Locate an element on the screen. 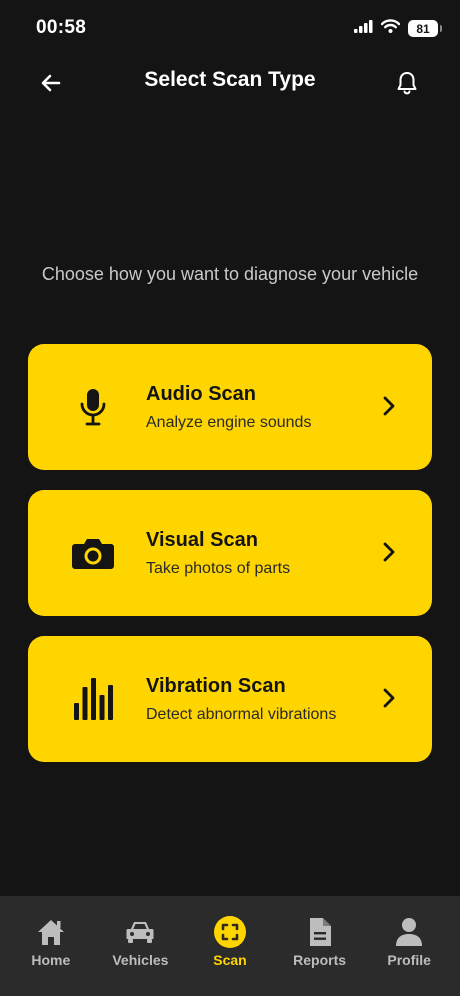 This screenshot has height=996, width=460. microphone-icon is located at coordinates (93, 407).